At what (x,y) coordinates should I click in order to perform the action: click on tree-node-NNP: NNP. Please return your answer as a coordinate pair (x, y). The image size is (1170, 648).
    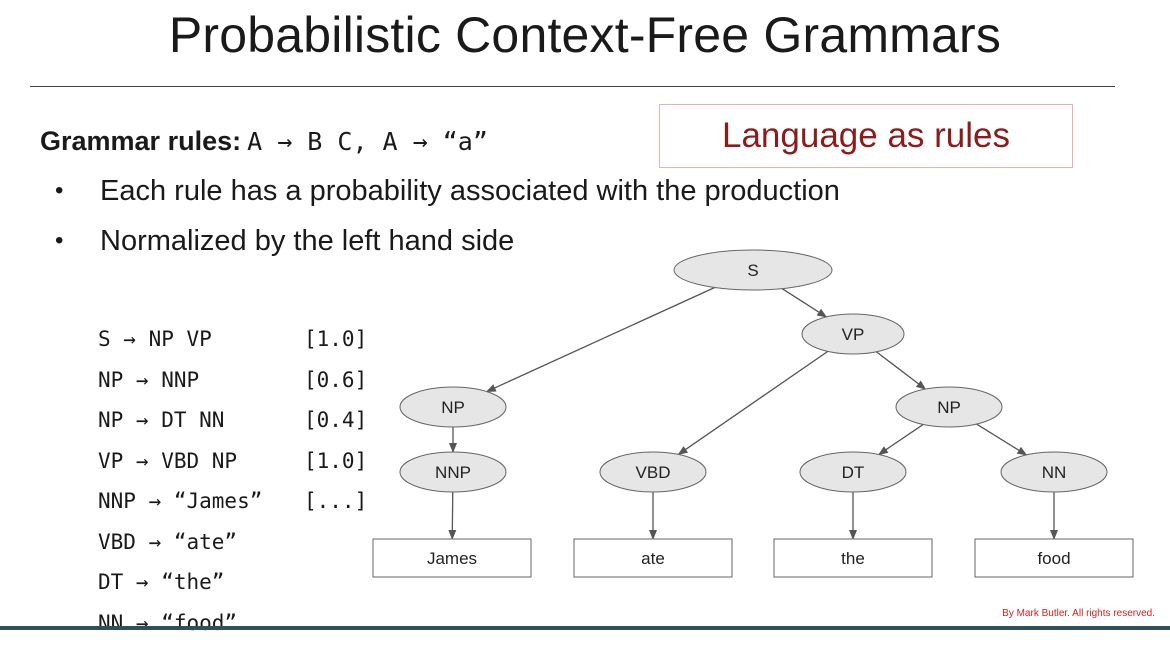
    Looking at the image, I should click on (453, 472).